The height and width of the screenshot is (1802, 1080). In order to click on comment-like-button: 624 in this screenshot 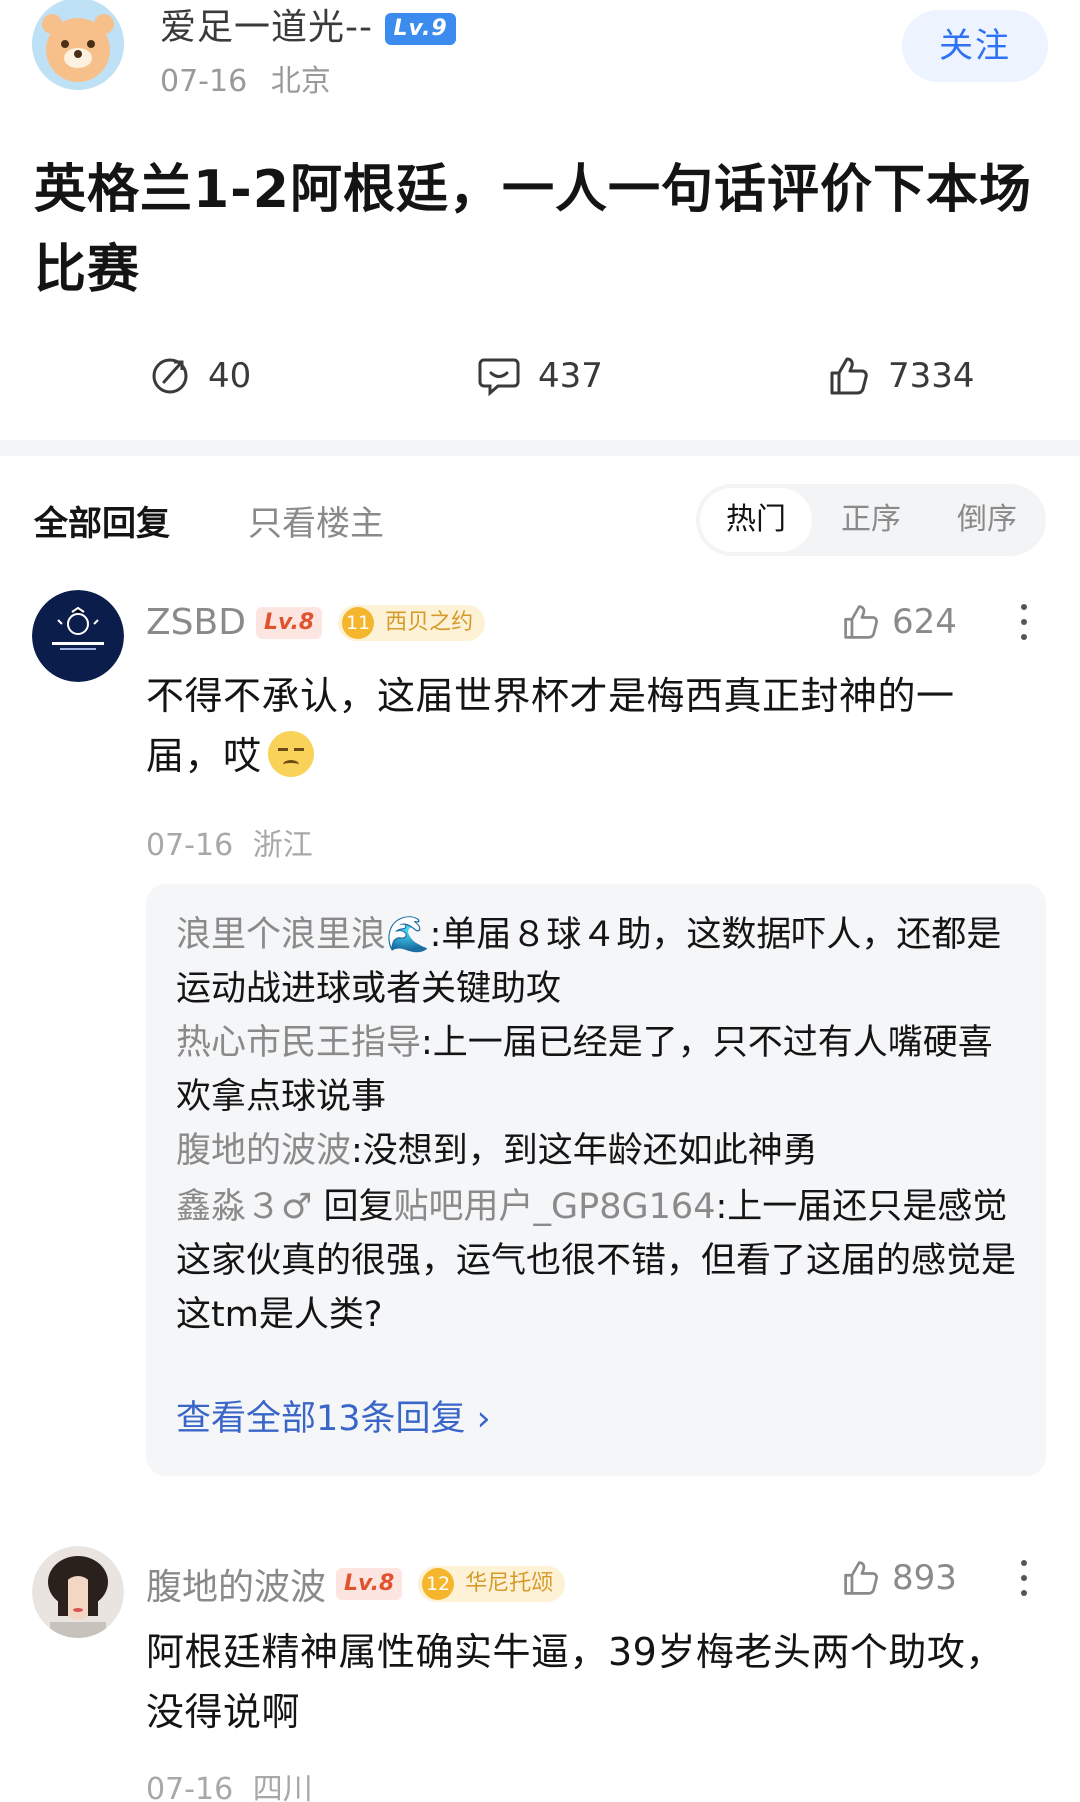, I will do `click(899, 622)`.